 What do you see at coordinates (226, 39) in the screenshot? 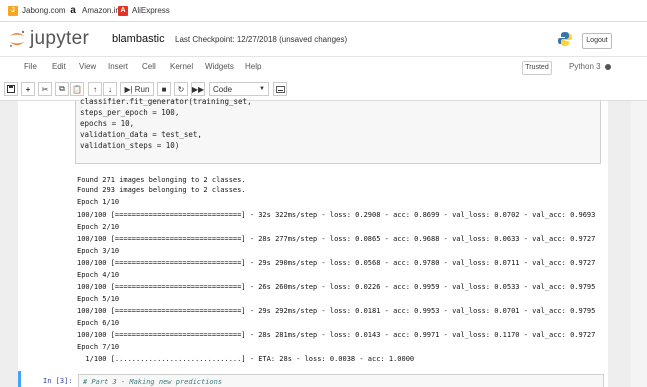
I see `checkpoint-label: Last Checkpoint: 12/27/2018` at bounding box center [226, 39].